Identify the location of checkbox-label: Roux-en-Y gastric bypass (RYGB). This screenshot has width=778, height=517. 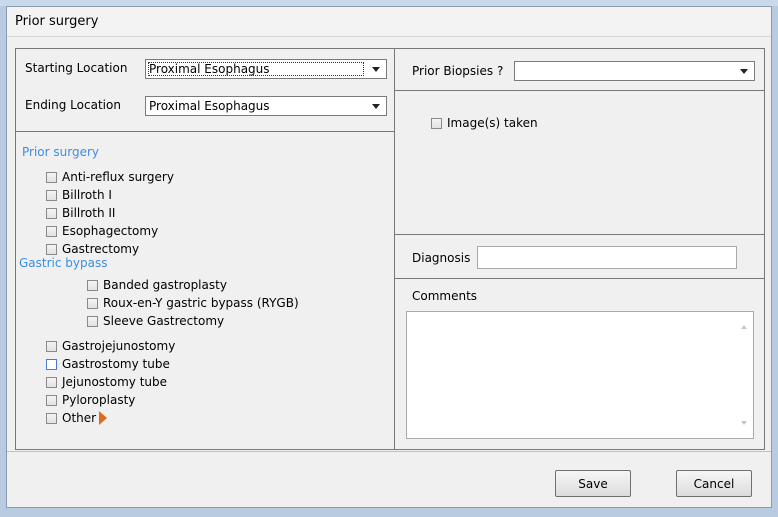
(201, 303).